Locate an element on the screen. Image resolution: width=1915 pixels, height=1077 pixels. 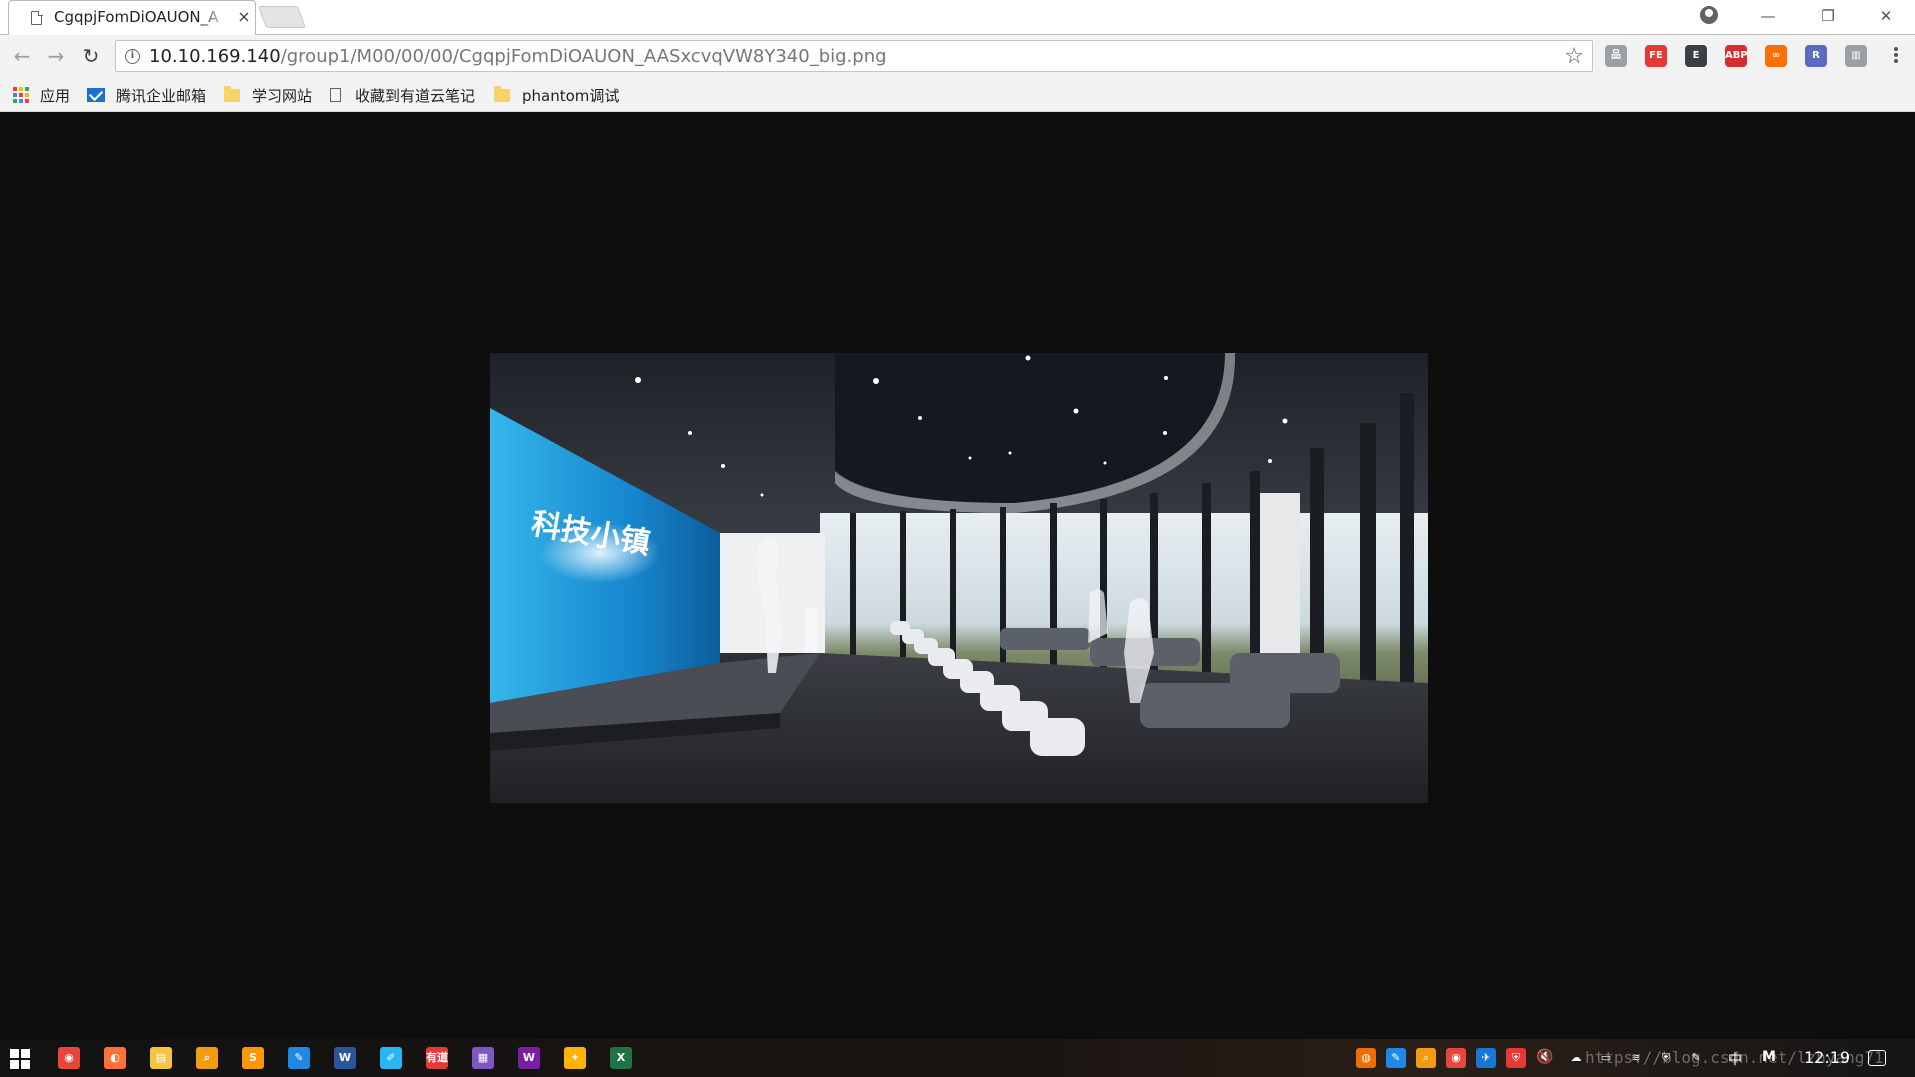
tab-title-fade is located at coordinates (214, 17).